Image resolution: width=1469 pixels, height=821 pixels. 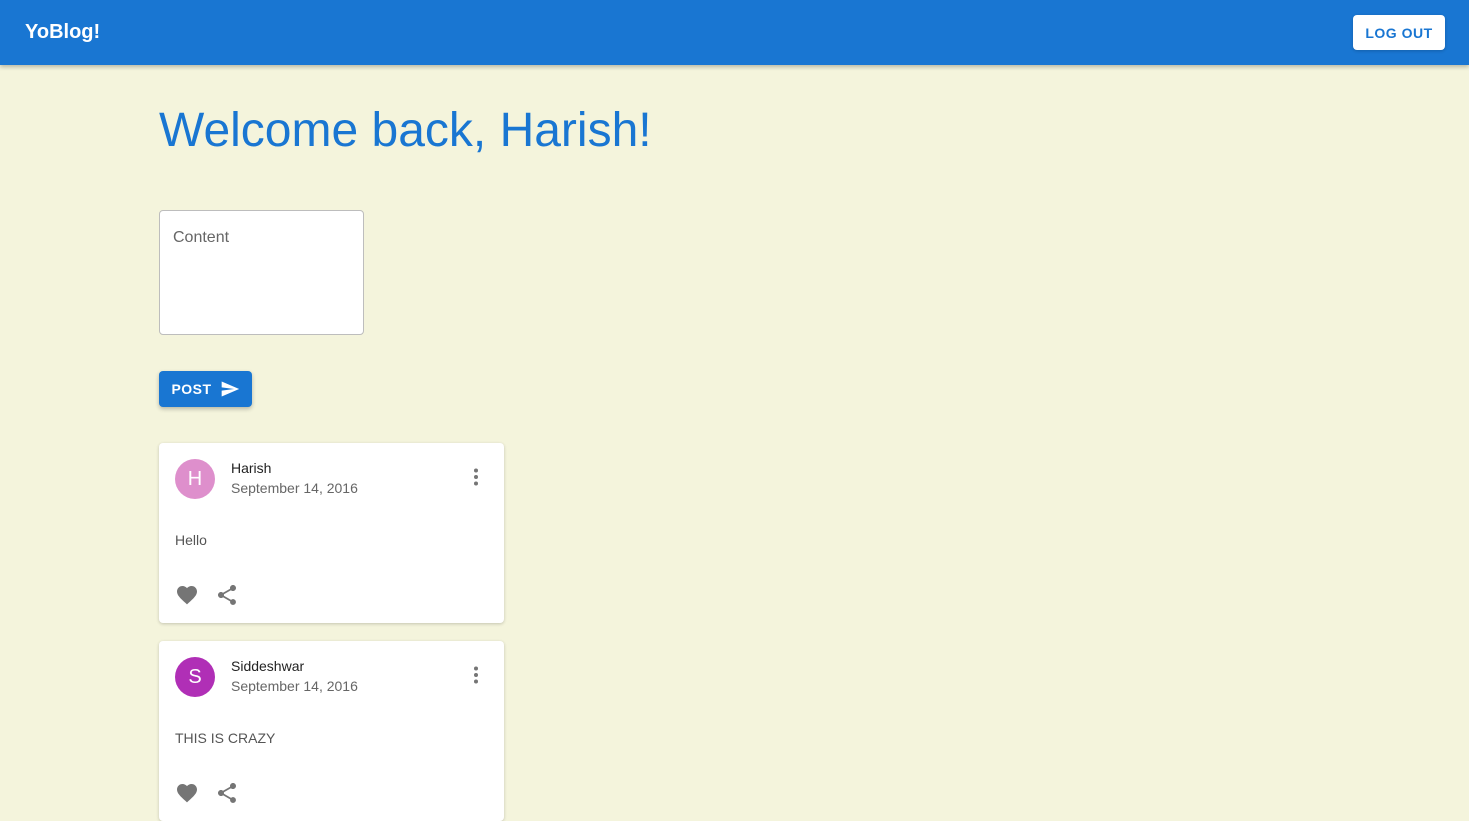 What do you see at coordinates (734, 32) in the screenshot?
I see `app-bar: YoBlog! LOG OUT` at bounding box center [734, 32].